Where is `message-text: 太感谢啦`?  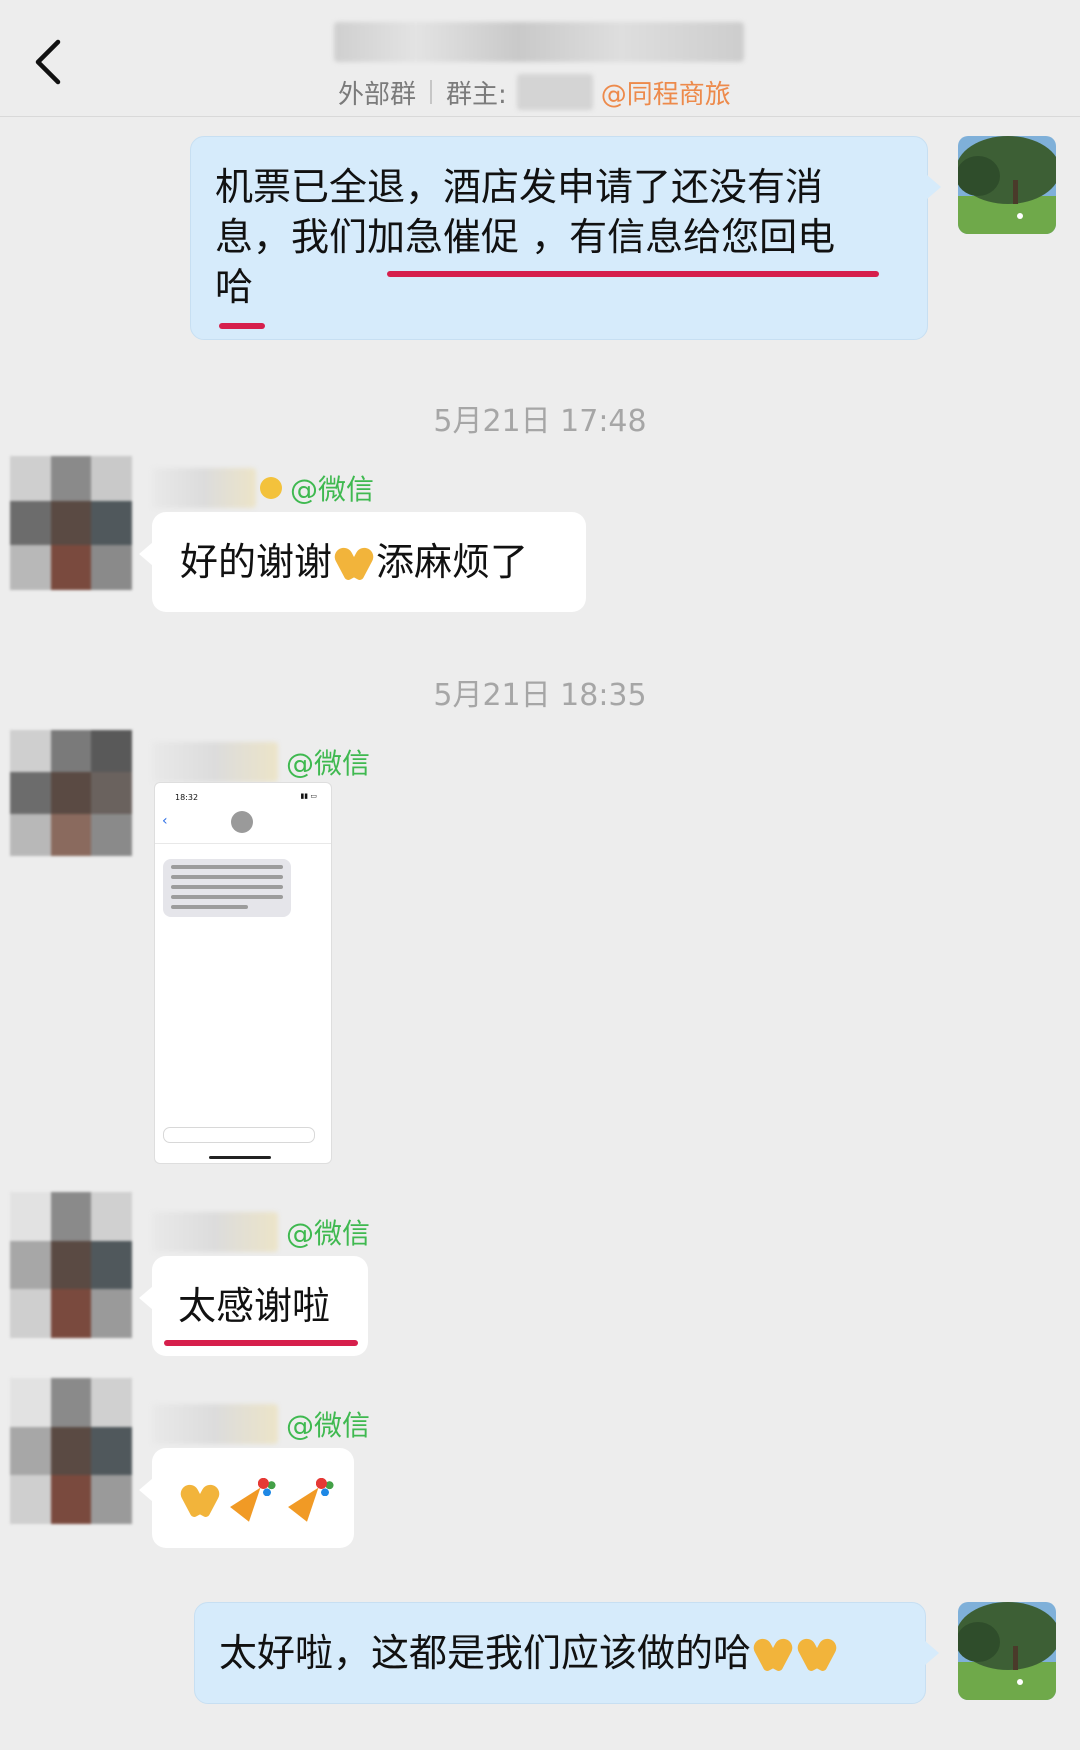 message-text: 太感谢啦 is located at coordinates (254, 1306).